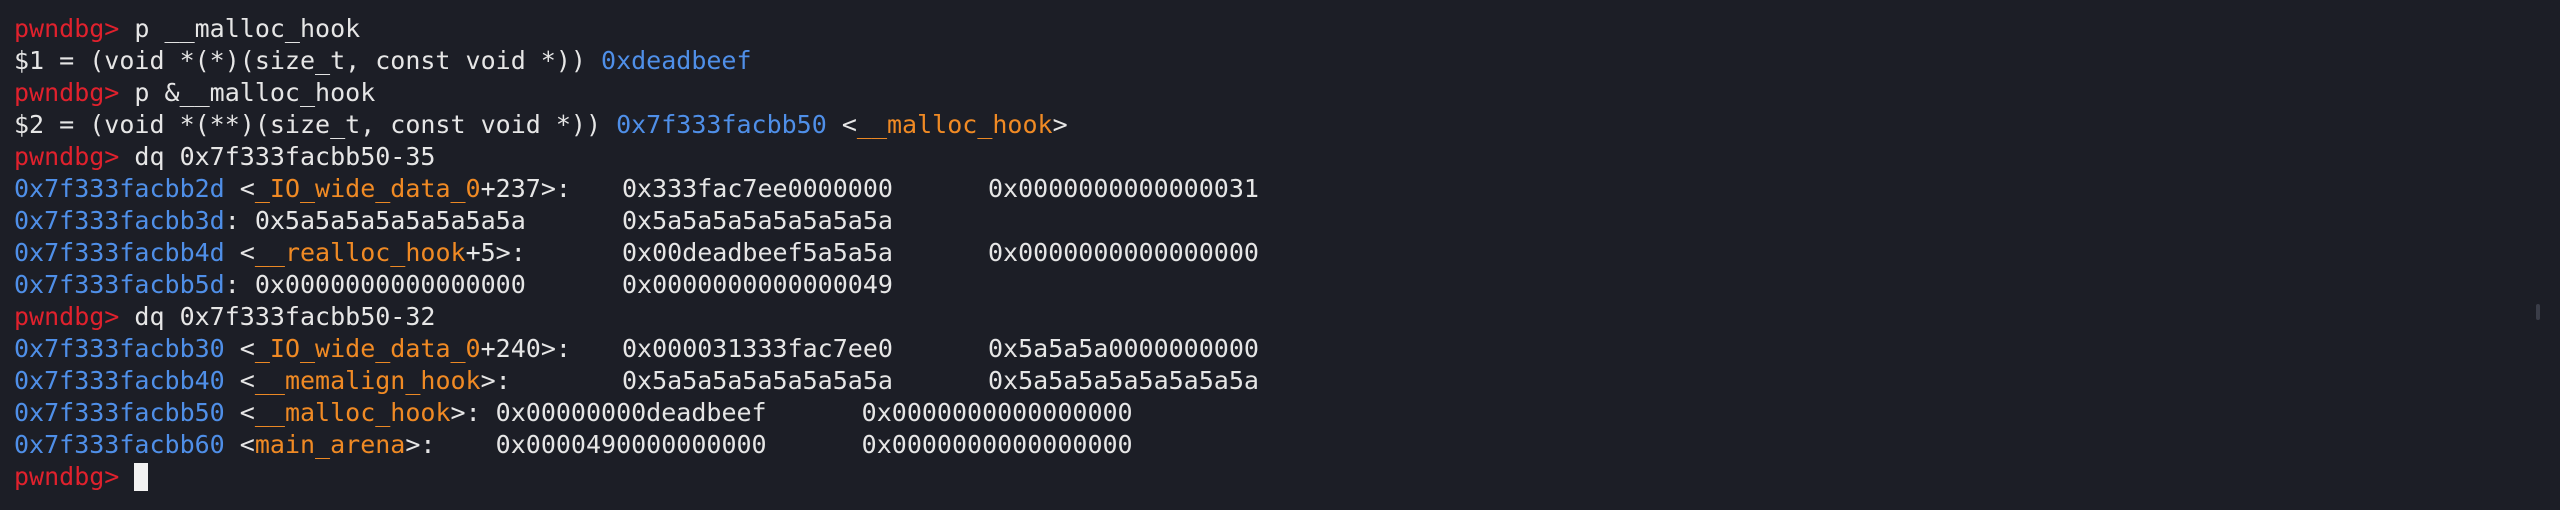  I want to click on row-value-1: 0x00000000deadbeef, so click(631, 412).